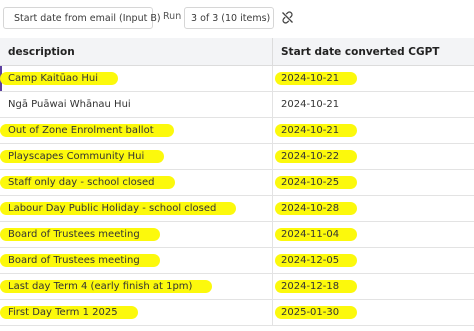 The height and width of the screenshot is (331, 474). I want to click on description-cell-text: Last day Term 4 (early finish at 1pm), so click(106, 286).